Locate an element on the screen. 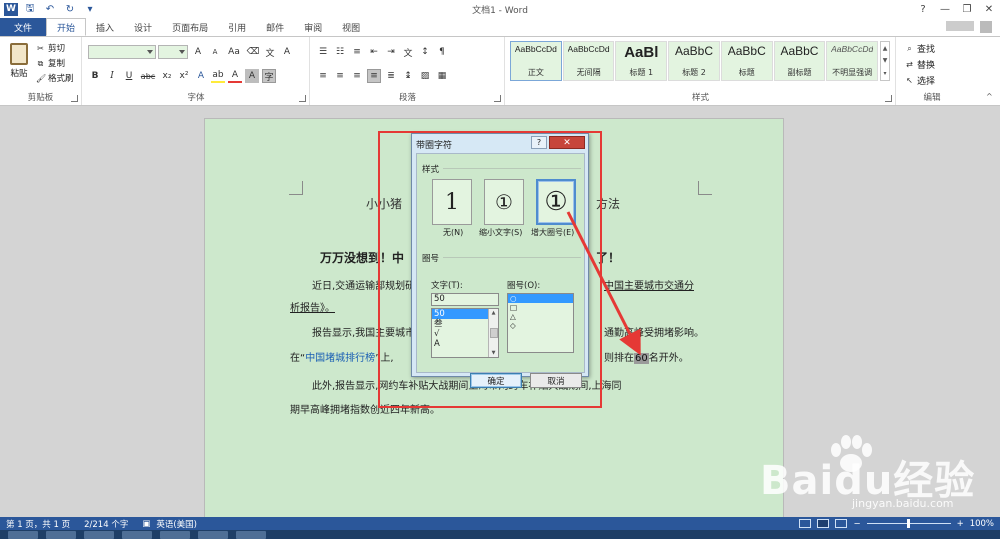  paste-button: 粘贴 is located at coordinates (19, 65).